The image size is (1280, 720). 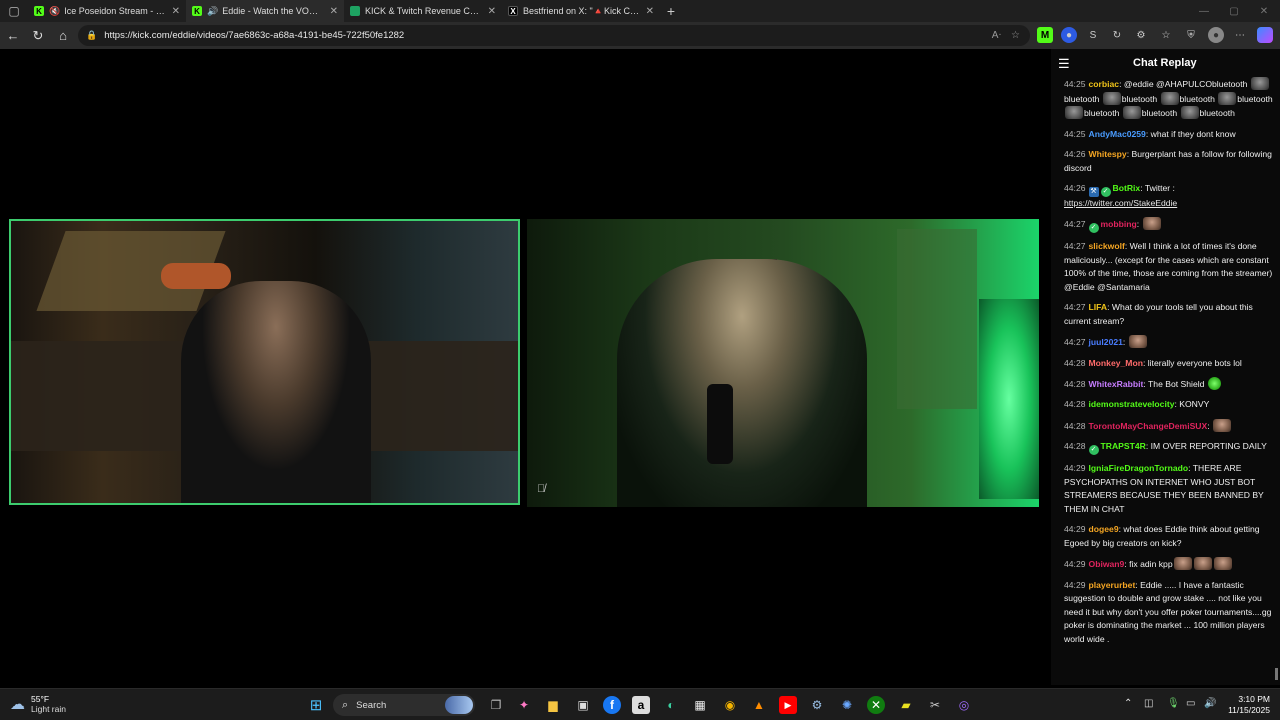 What do you see at coordinates (524, 705) in the screenshot?
I see `copilot-app-icon: ✦` at bounding box center [524, 705].